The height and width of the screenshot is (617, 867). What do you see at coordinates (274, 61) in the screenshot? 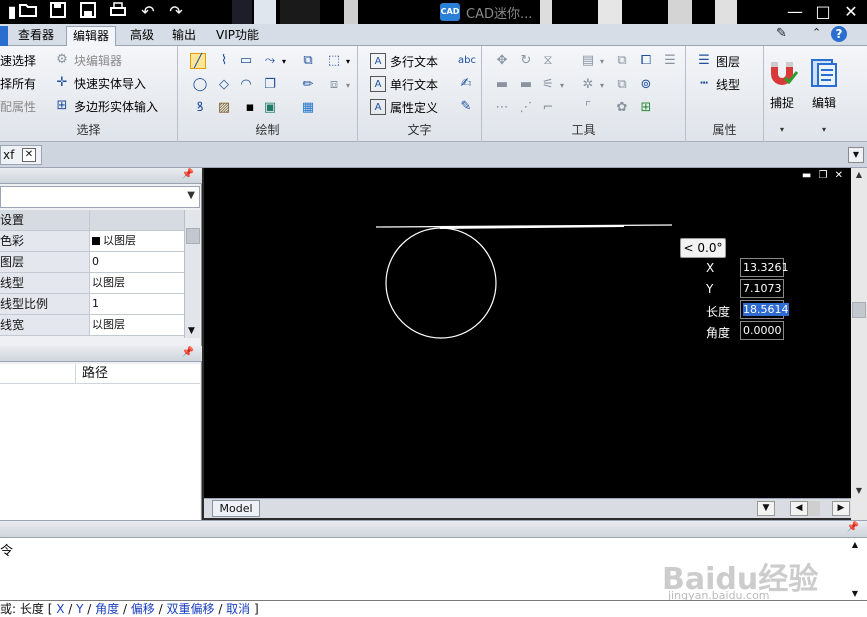
I see `spline-tool-button: ⤳ ▾` at bounding box center [274, 61].